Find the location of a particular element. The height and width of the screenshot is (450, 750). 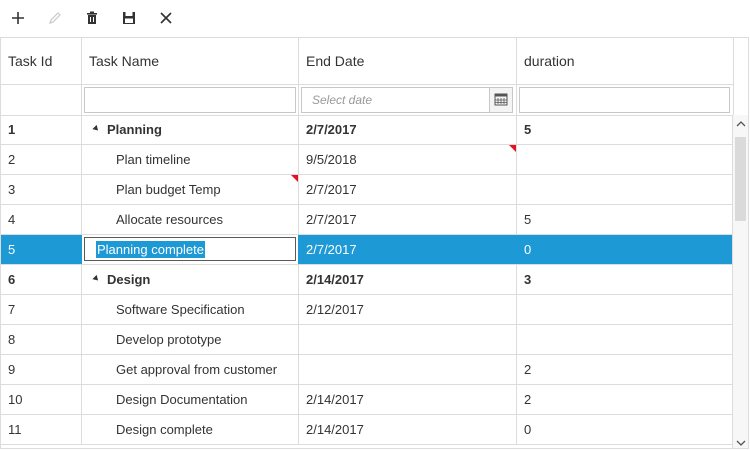

table-row: 8 Develop prototype is located at coordinates (367, 340).